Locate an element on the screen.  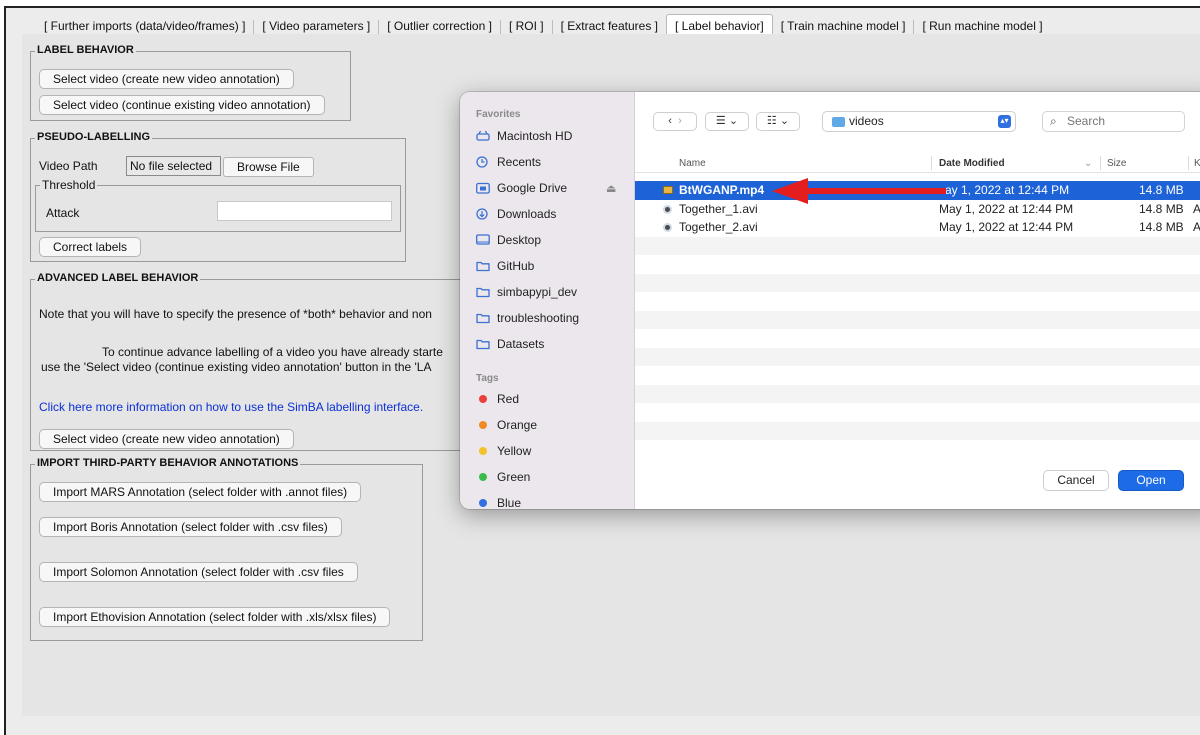
file-date: May 1, 2022 at 12:44 PM is located at coordinates (1006, 208).